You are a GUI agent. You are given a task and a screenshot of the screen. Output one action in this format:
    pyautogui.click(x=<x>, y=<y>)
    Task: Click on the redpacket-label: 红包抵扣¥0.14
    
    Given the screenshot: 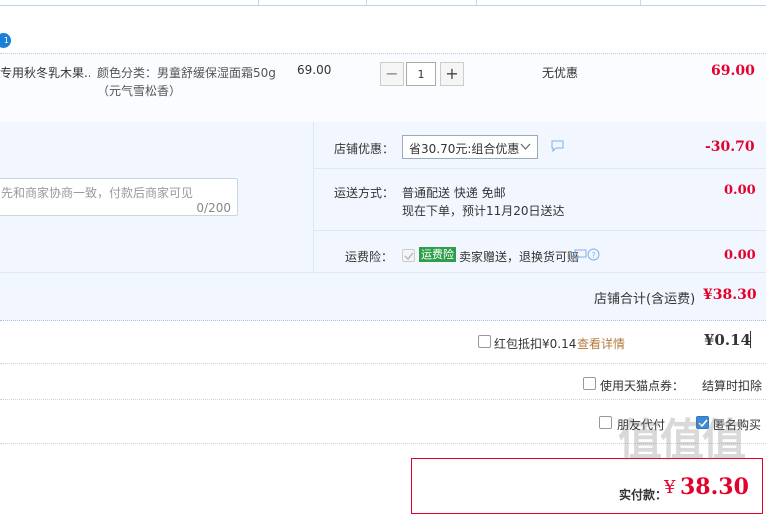 What is the action you would take?
    pyautogui.click(x=535, y=344)
    